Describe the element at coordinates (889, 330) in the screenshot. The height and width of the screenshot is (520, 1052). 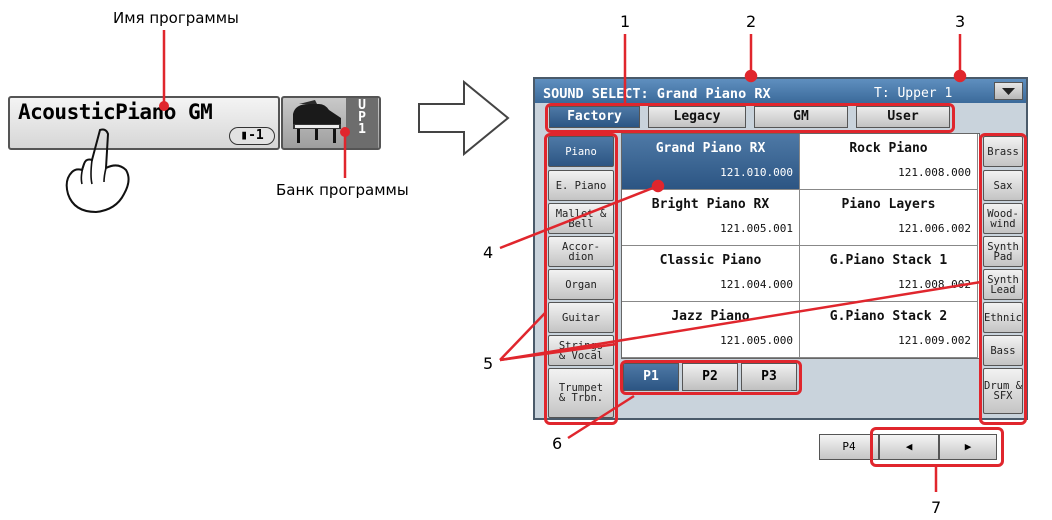
I see `sound-cell: G.Piano Stack 2 121.009.002` at that location.